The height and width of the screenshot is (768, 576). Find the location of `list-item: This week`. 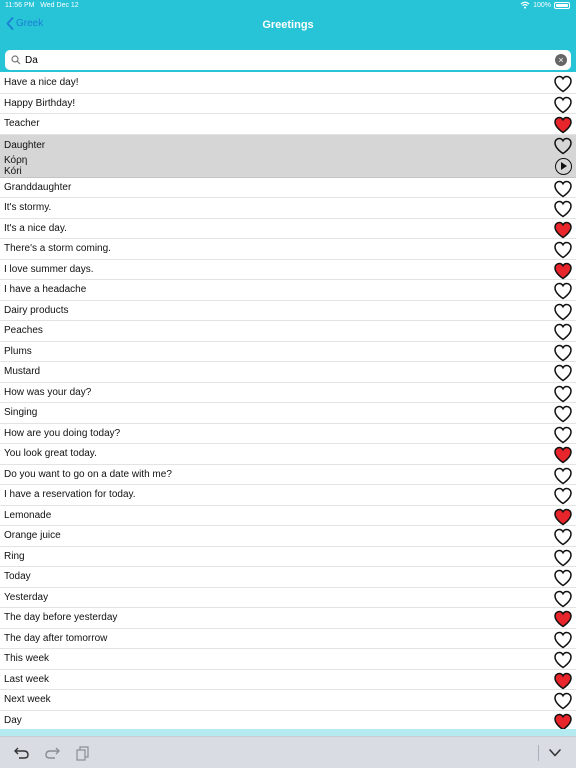

list-item: This week is located at coordinates (288, 659).